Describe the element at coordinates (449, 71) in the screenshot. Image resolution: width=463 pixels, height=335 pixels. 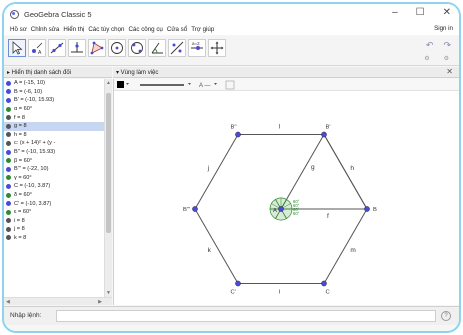
I see `close-view-icon: ✕` at that location.